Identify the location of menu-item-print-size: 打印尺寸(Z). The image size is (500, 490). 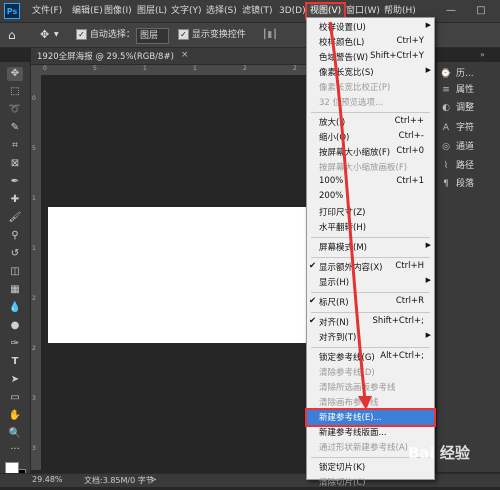
(370, 212).